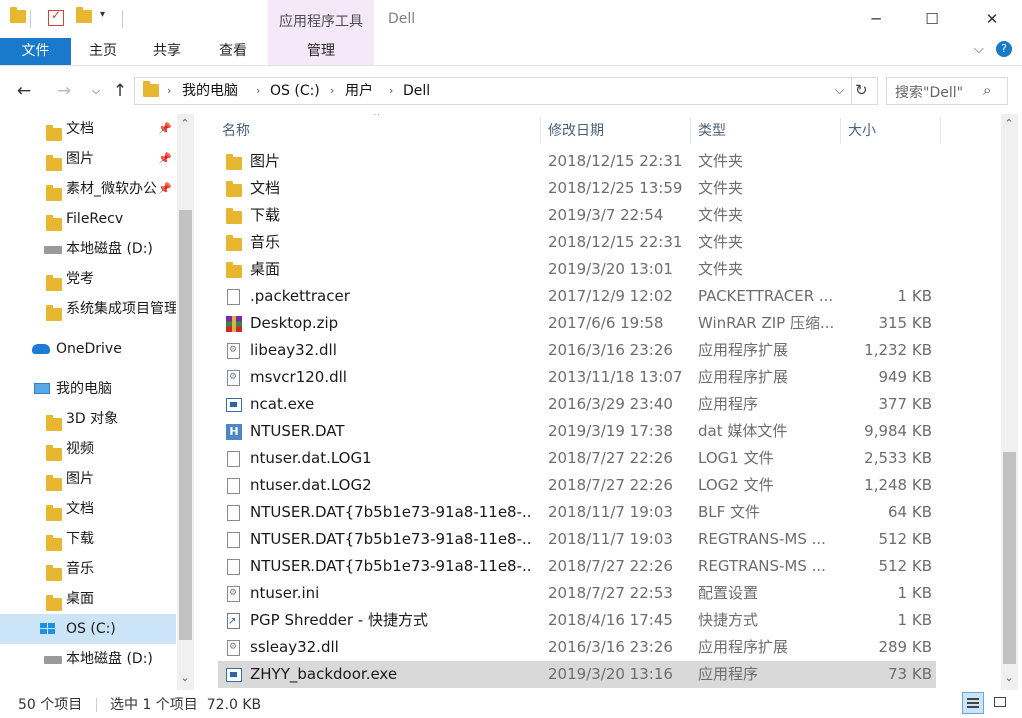  What do you see at coordinates (577, 188) in the screenshot?
I see `file-row: 文档 2018/12/25 13:59 文件夹` at bounding box center [577, 188].